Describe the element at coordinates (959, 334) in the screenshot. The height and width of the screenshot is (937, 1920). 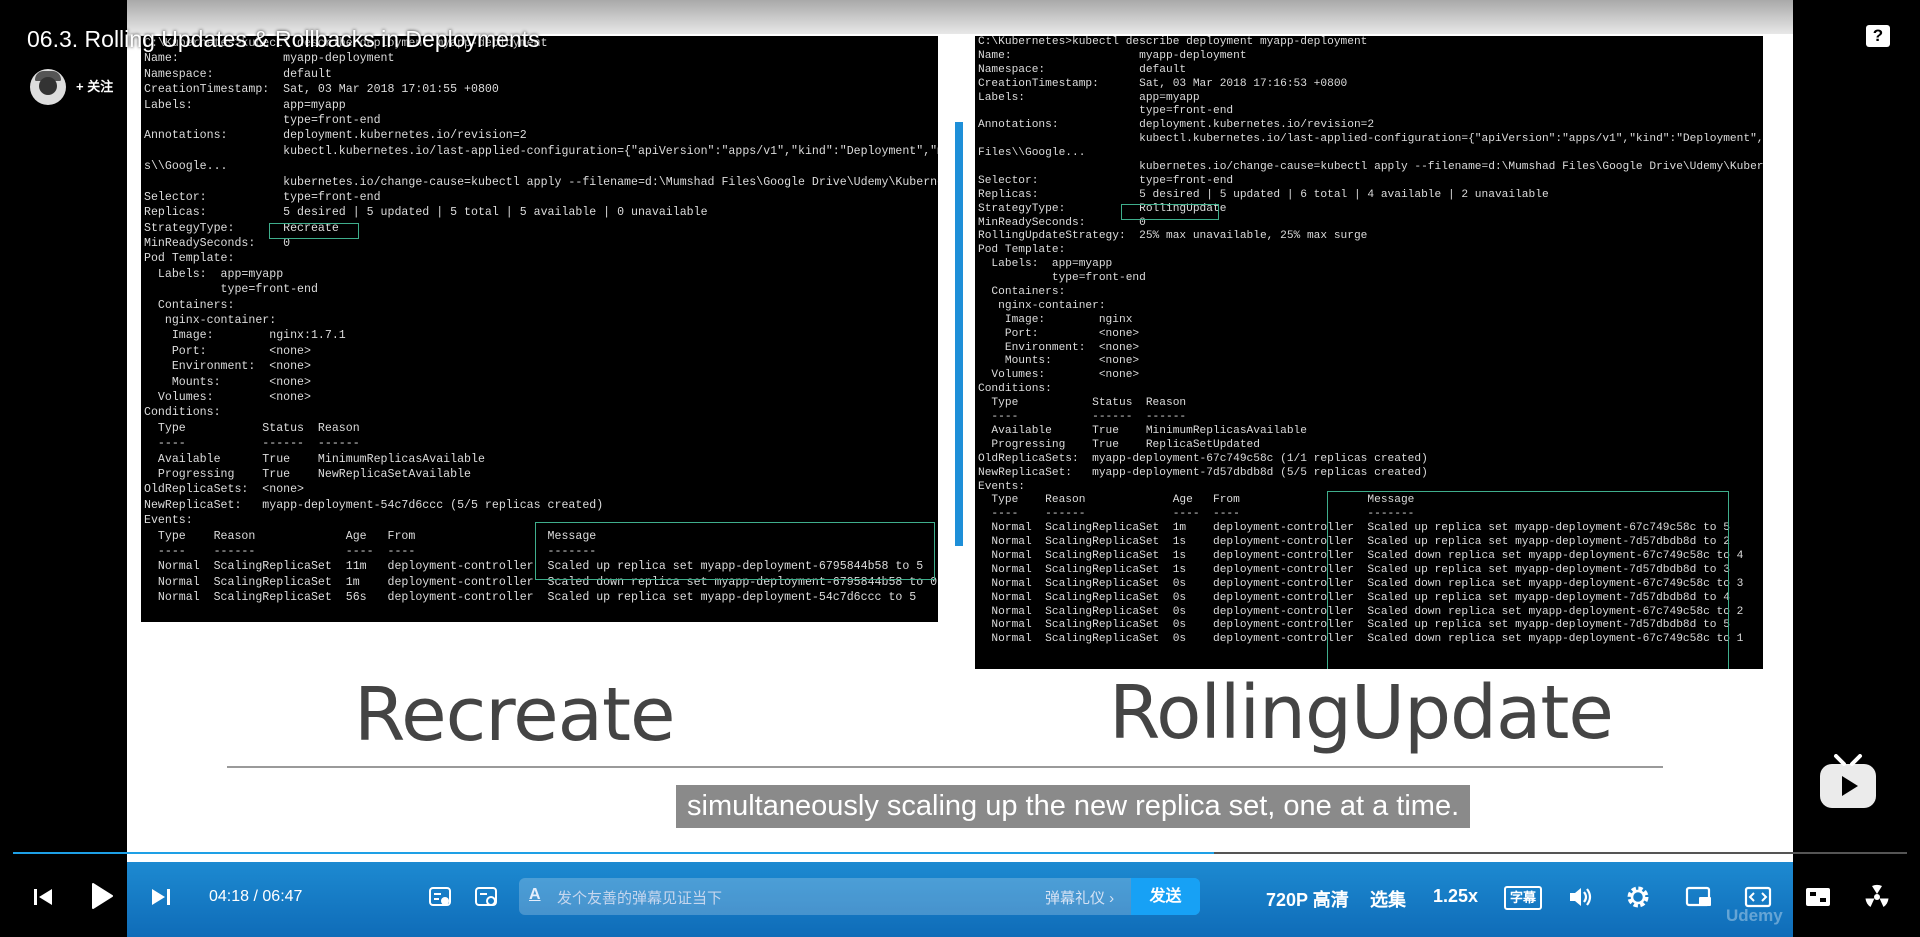
I see `slide-divider` at that location.